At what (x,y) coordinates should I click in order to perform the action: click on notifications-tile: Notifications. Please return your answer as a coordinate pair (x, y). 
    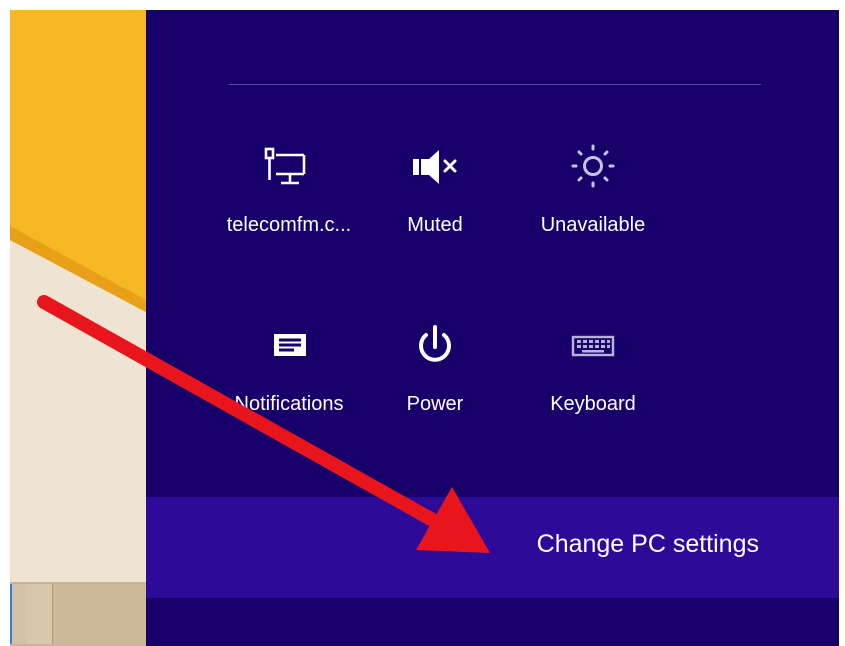
    Looking at the image, I should click on (289, 379).